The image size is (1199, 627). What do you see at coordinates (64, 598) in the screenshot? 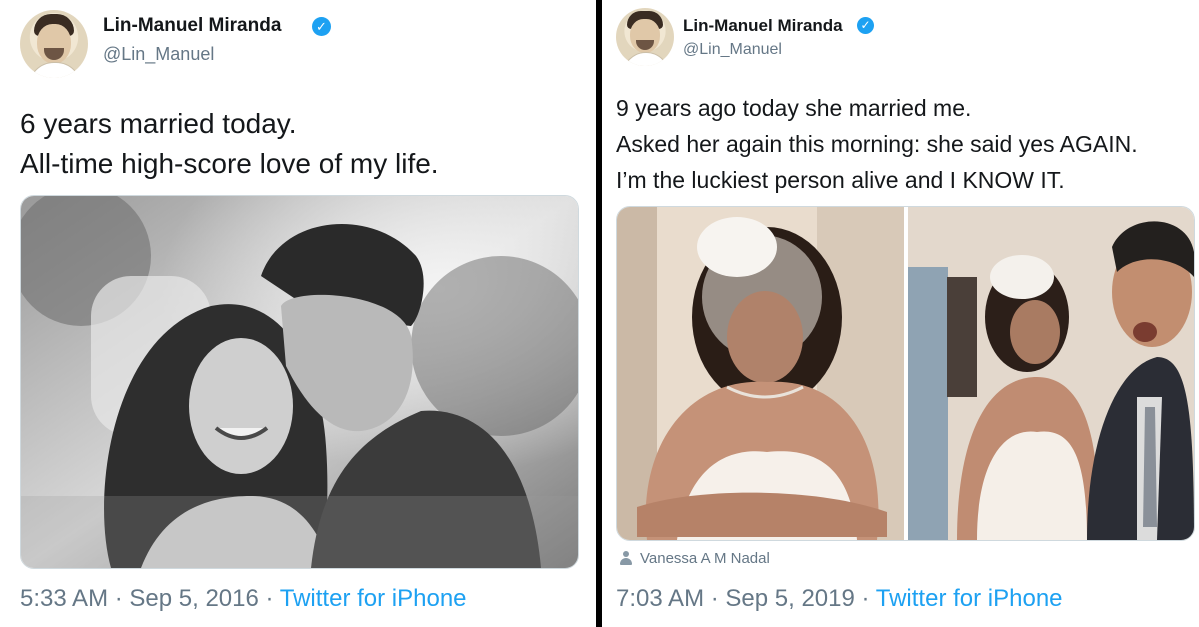
I see `tweet-time: 5:33 AM` at bounding box center [64, 598].